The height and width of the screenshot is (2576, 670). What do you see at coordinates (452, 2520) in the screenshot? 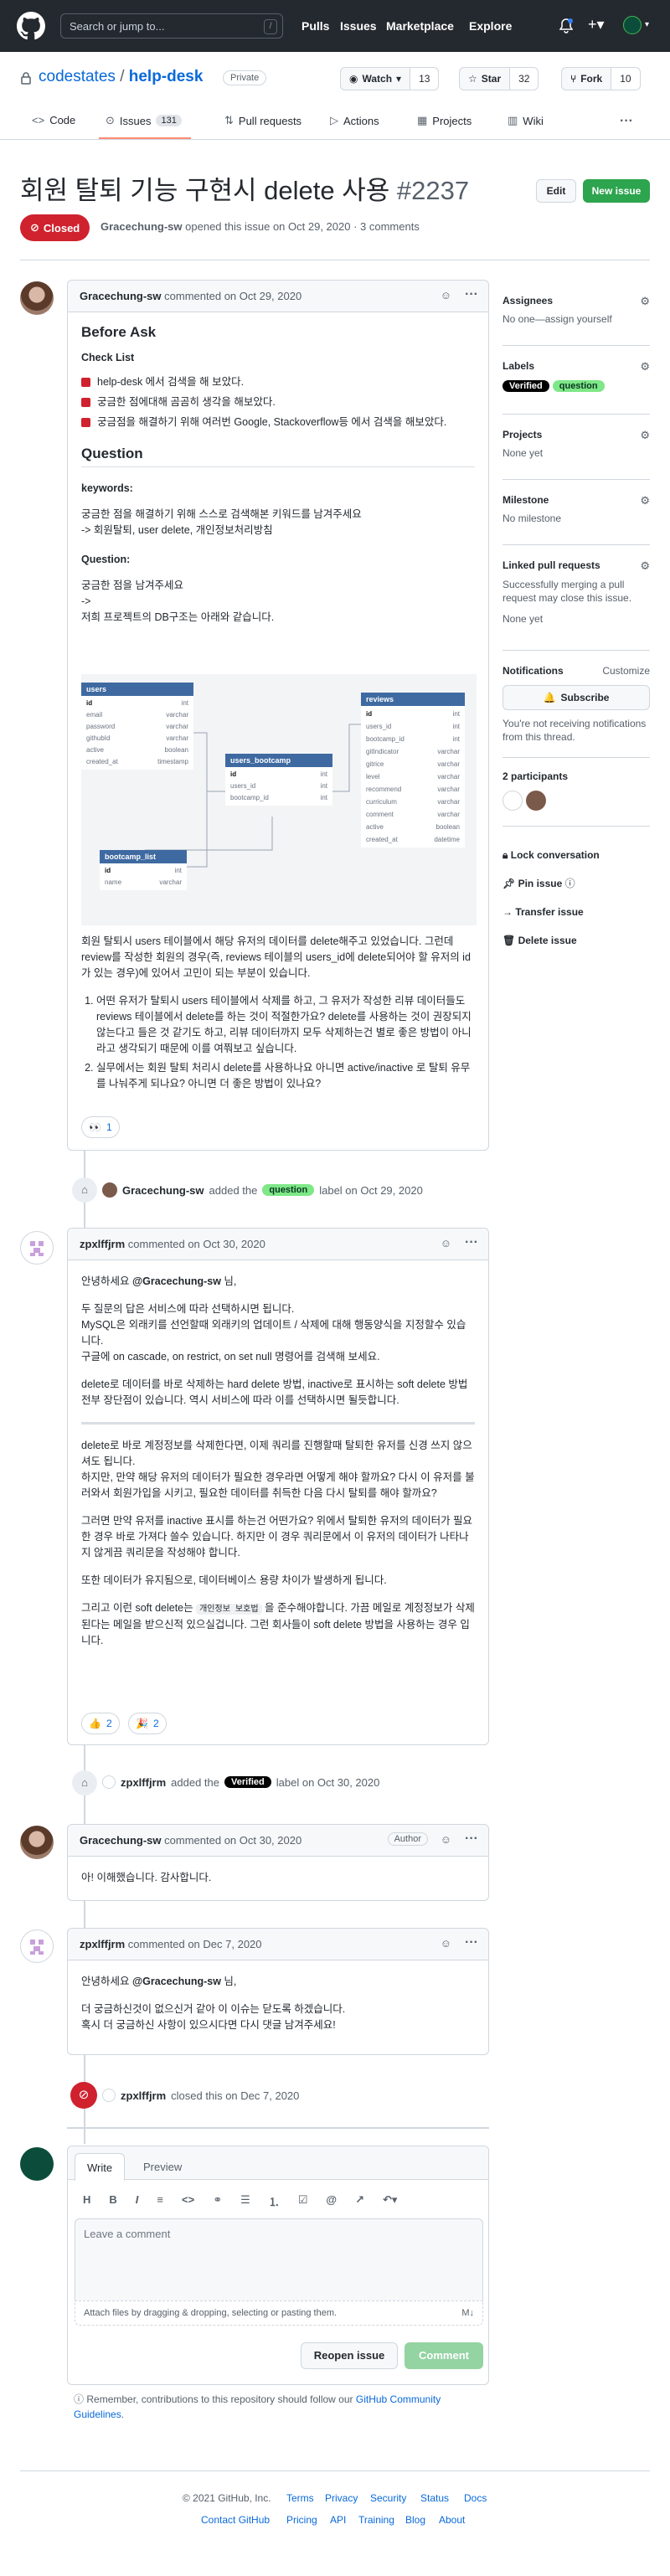
I see `footer-link-about: About` at bounding box center [452, 2520].